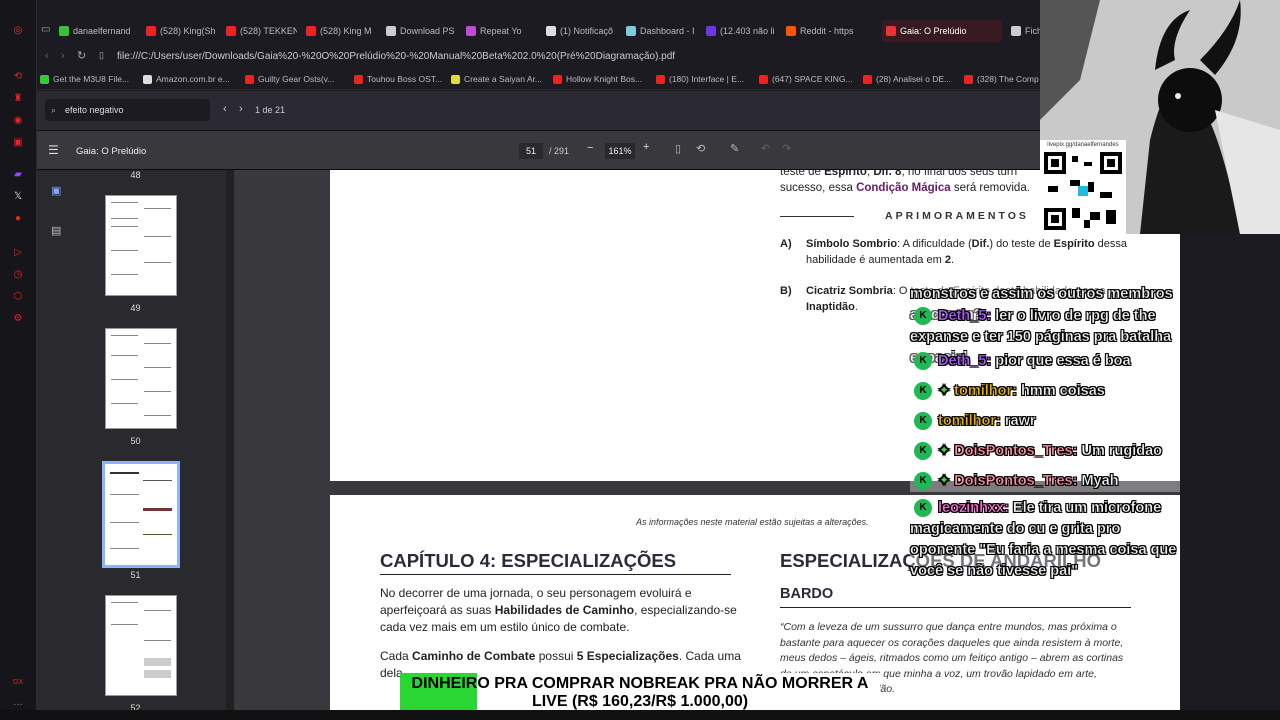 The width and height of the screenshot is (1280, 720). Describe the element at coordinates (538, 111) in the screenshot. I see `find-bar: ⌕ efeito negativo ‹ › 1 de 21` at that location.